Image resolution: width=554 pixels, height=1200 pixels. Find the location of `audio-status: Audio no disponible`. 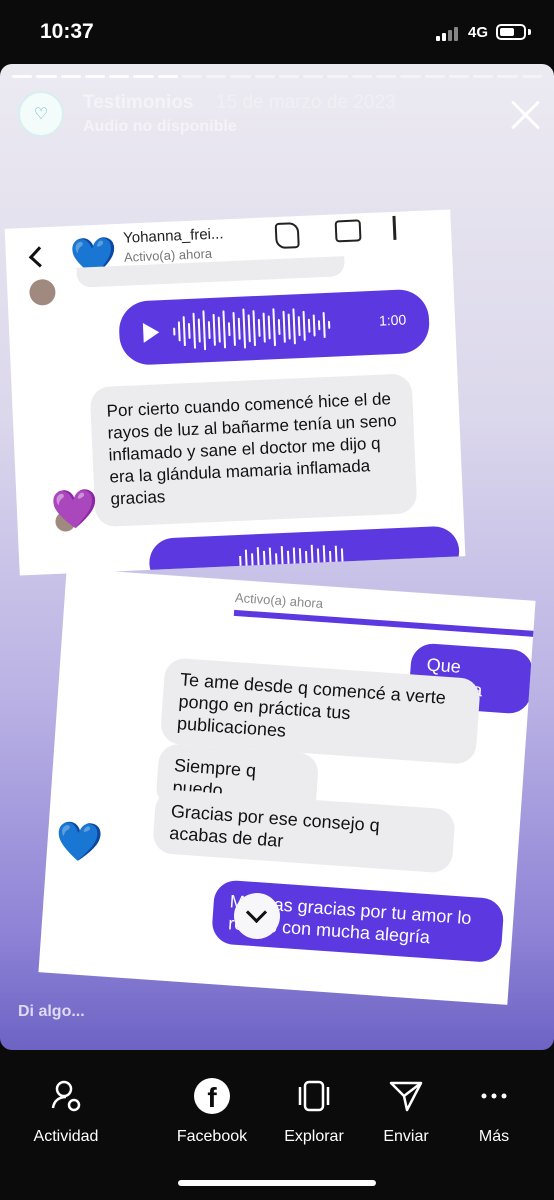

audio-status: Audio no disponible is located at coordinates (160, 126).